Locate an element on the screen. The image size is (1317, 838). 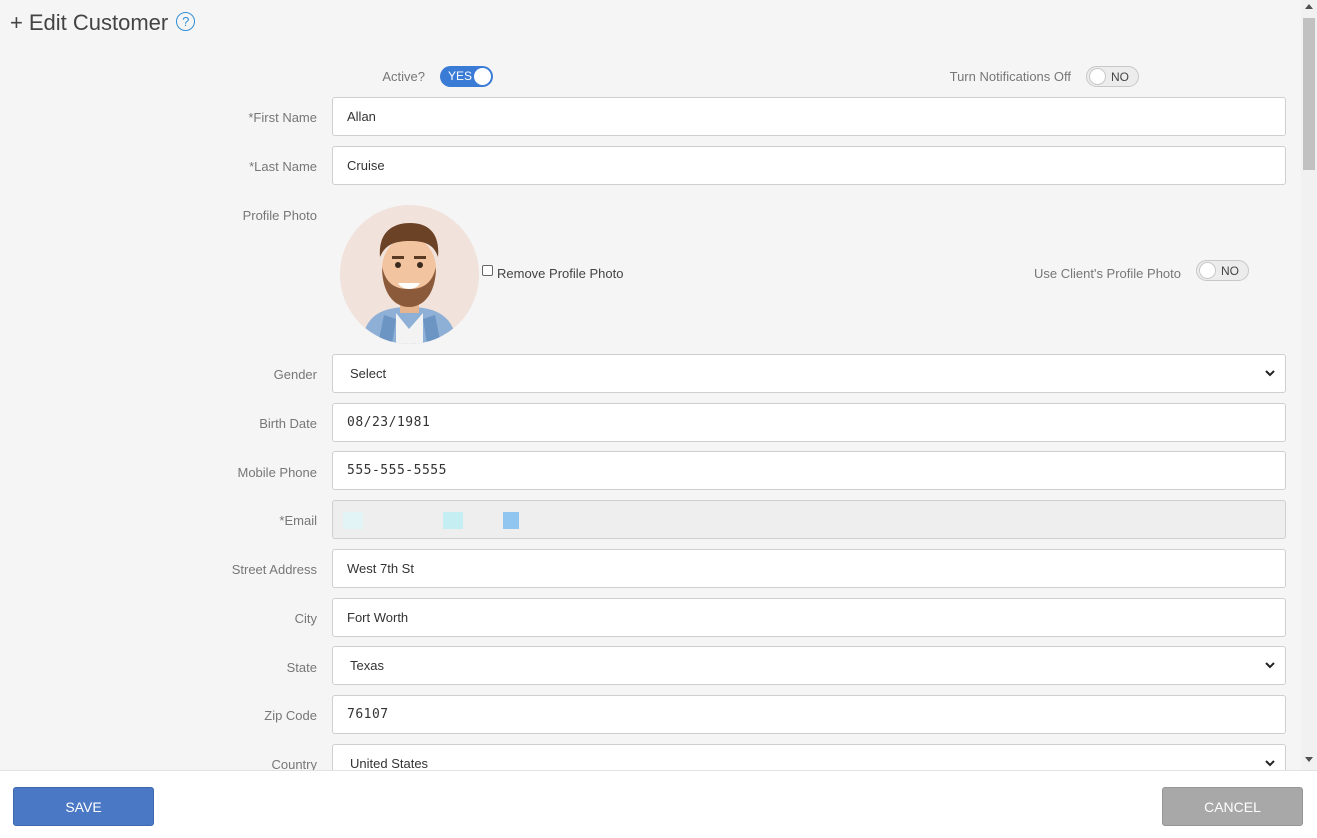
avatar-illustration is located at coordinates (409, 274).